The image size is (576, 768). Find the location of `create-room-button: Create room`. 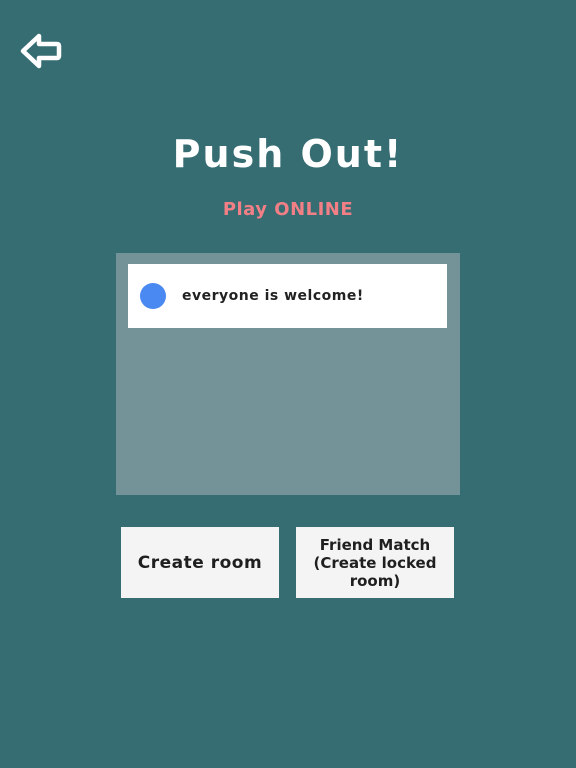

create-room-button: Create room is located at coordinates (200, 562).